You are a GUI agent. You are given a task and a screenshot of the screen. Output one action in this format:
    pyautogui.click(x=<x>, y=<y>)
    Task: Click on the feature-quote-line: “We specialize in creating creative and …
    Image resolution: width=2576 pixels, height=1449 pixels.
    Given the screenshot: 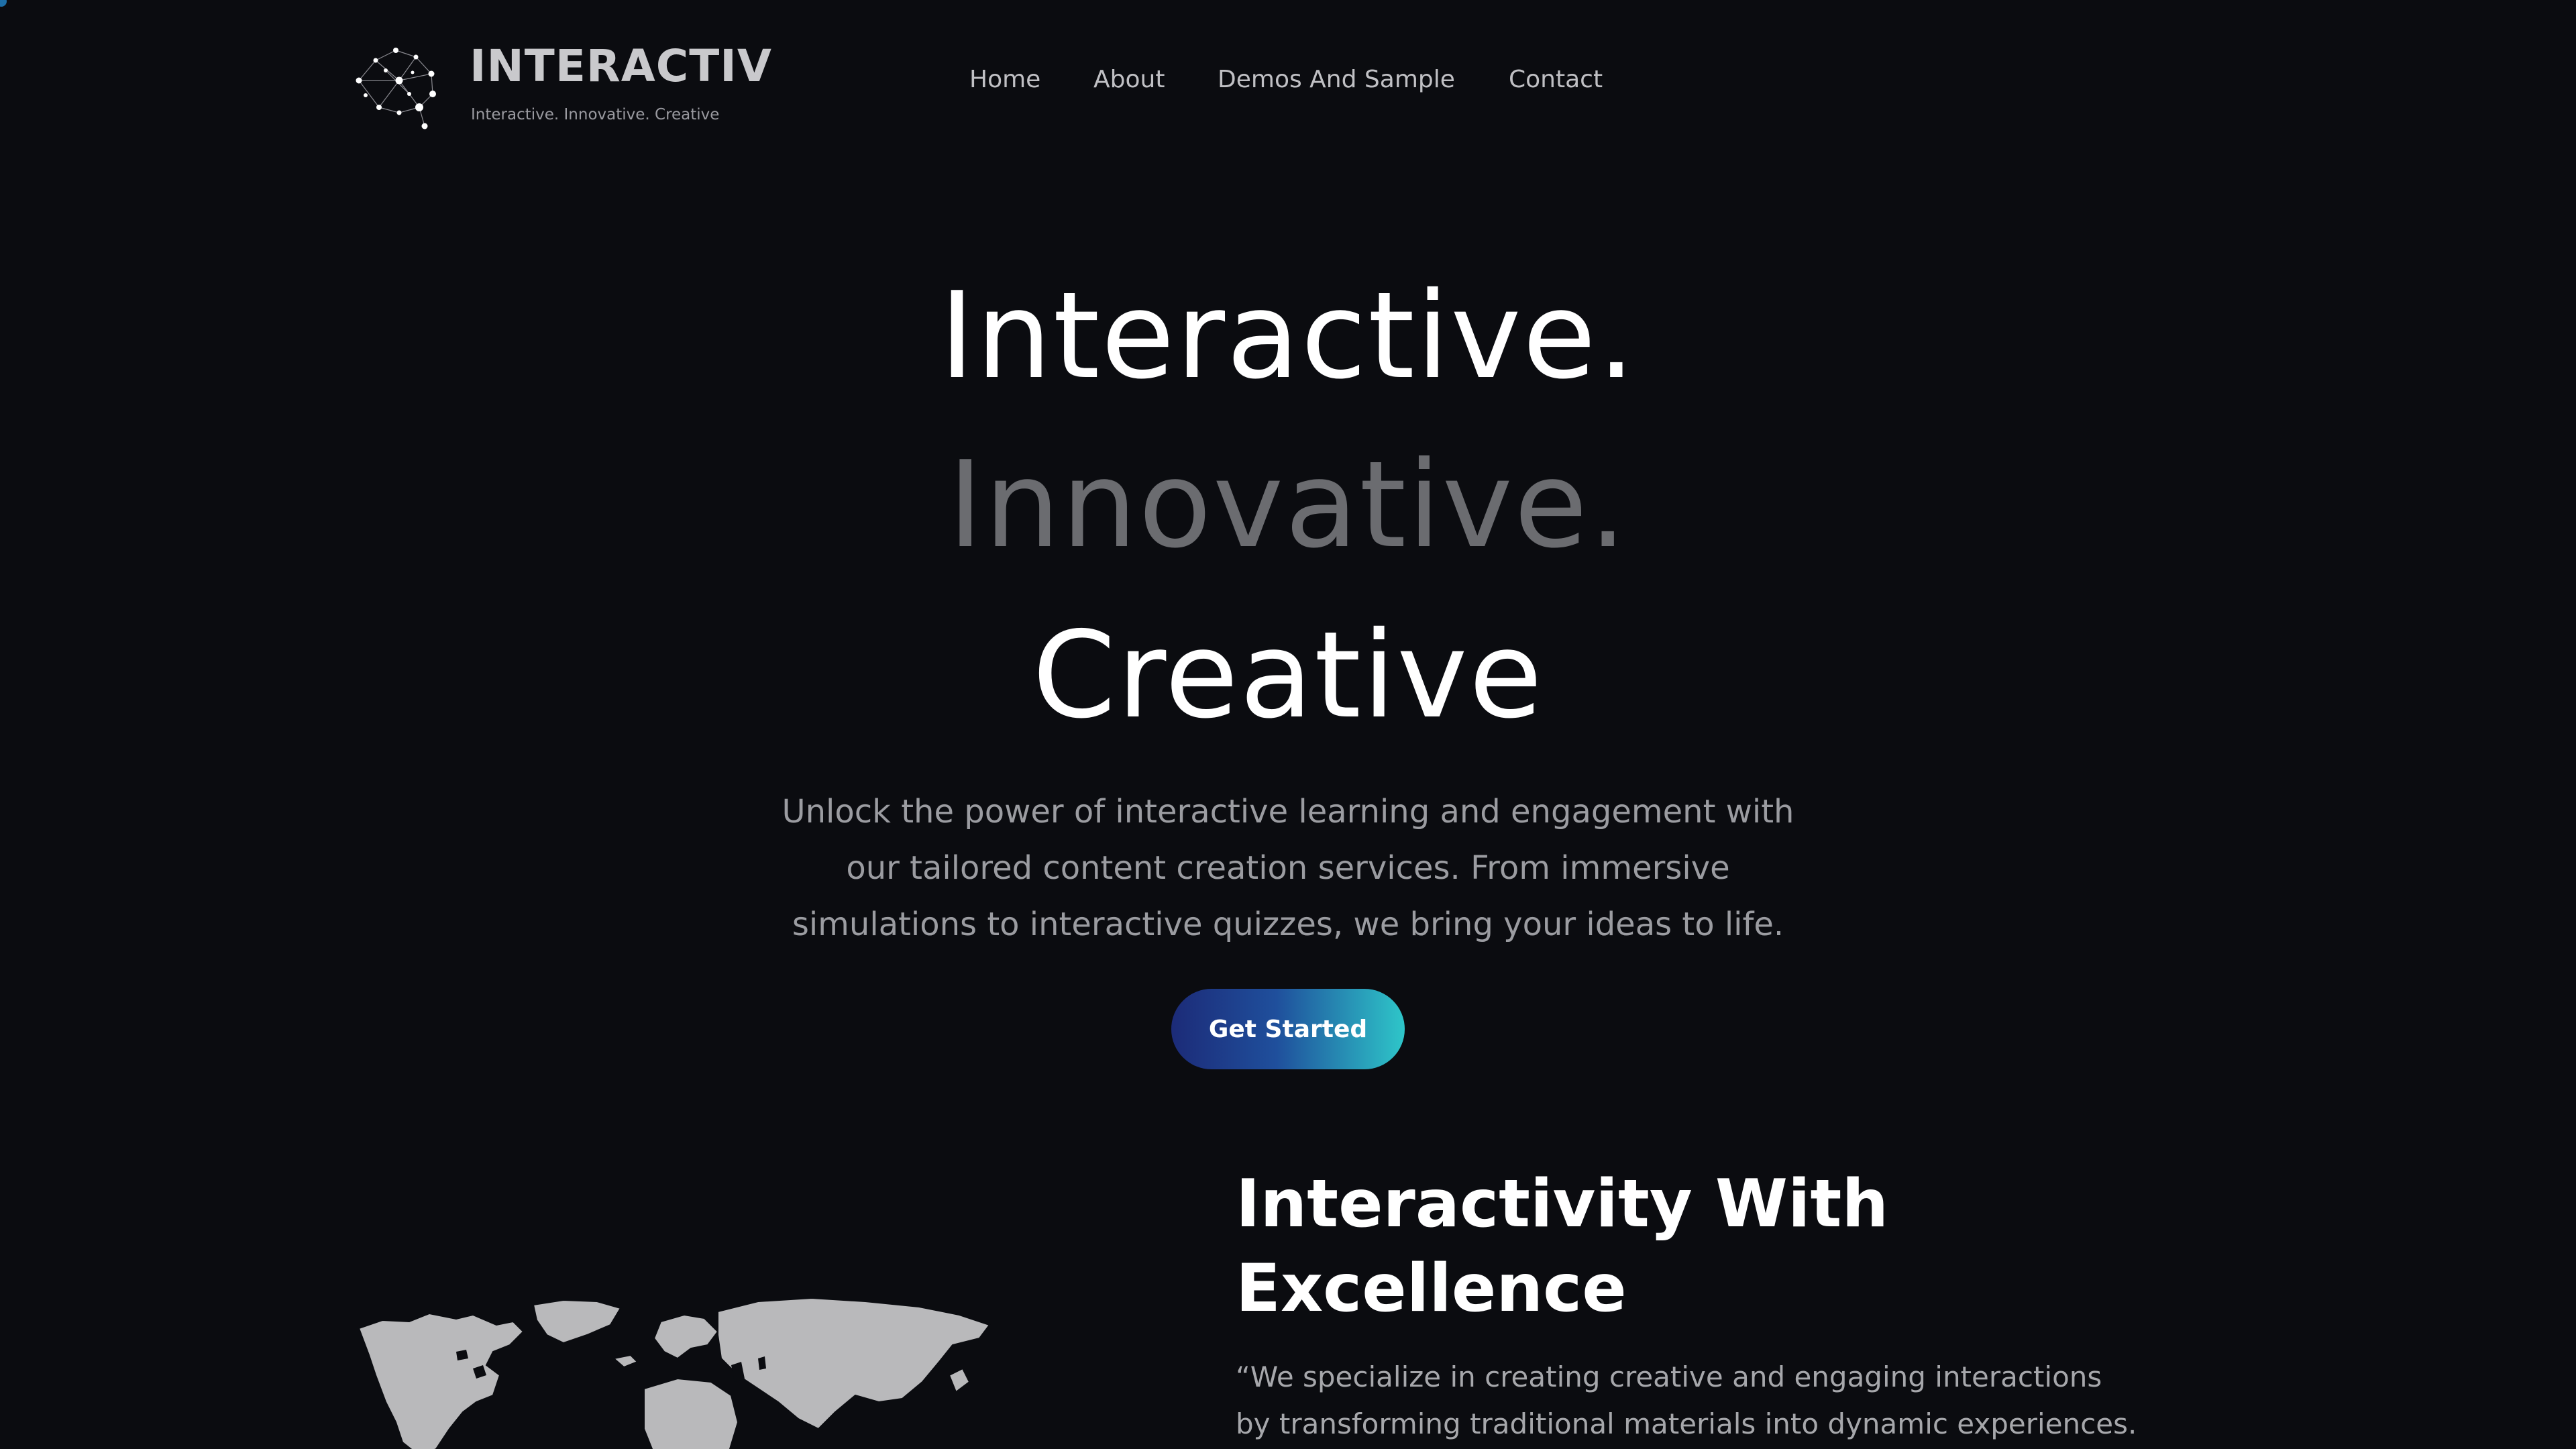 What is the action you would take?
    pyautogui.click(x=1669, y=1376)
    